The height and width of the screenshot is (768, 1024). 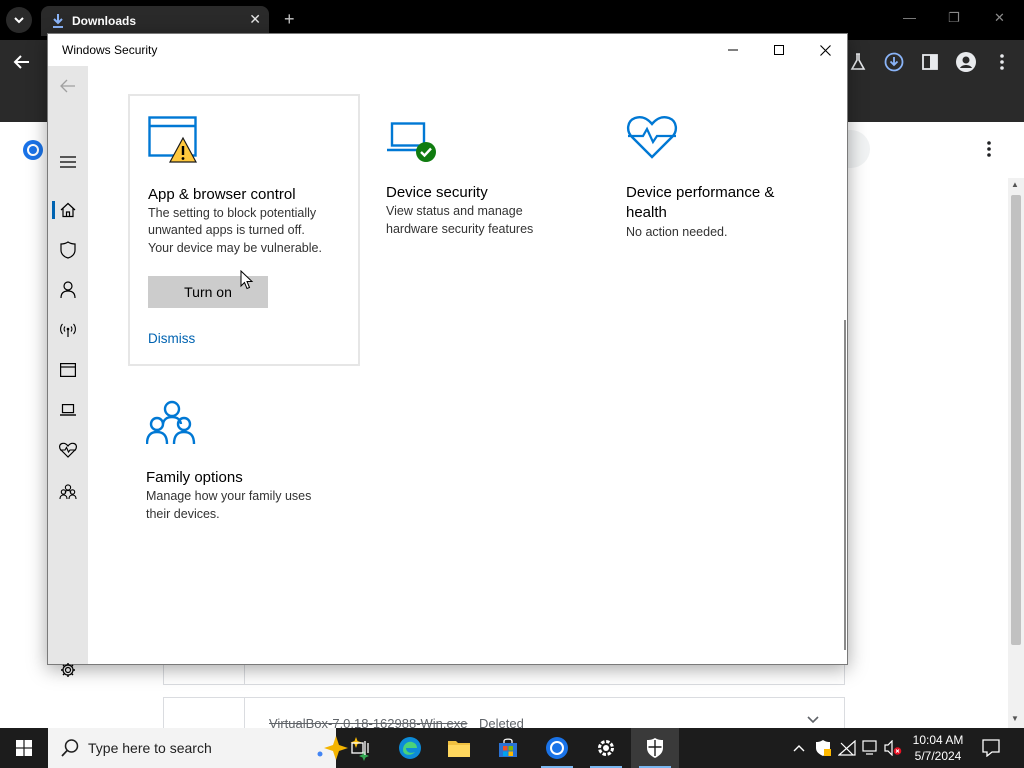 I want to click on labs-flask-icon, so click(x=858, y=62).